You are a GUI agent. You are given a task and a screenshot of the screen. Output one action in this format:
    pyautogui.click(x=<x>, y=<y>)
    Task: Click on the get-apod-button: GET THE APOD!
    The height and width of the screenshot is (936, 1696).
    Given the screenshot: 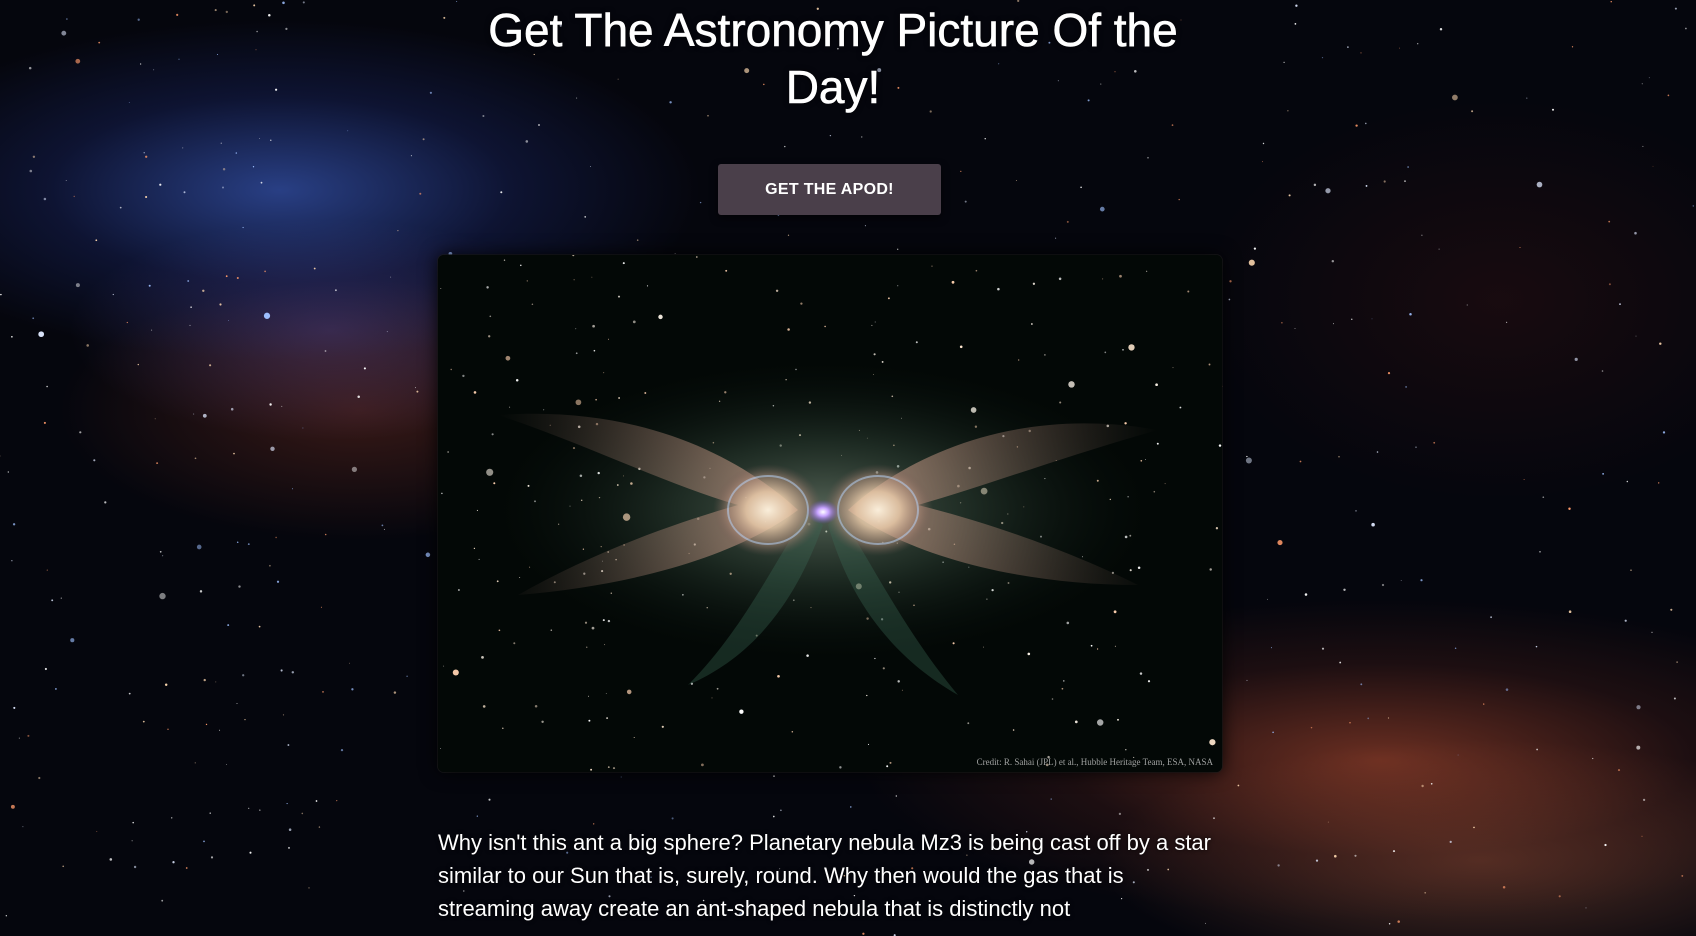 What is the action you would take?
    pyautogui.click(x=829, y=189)
    